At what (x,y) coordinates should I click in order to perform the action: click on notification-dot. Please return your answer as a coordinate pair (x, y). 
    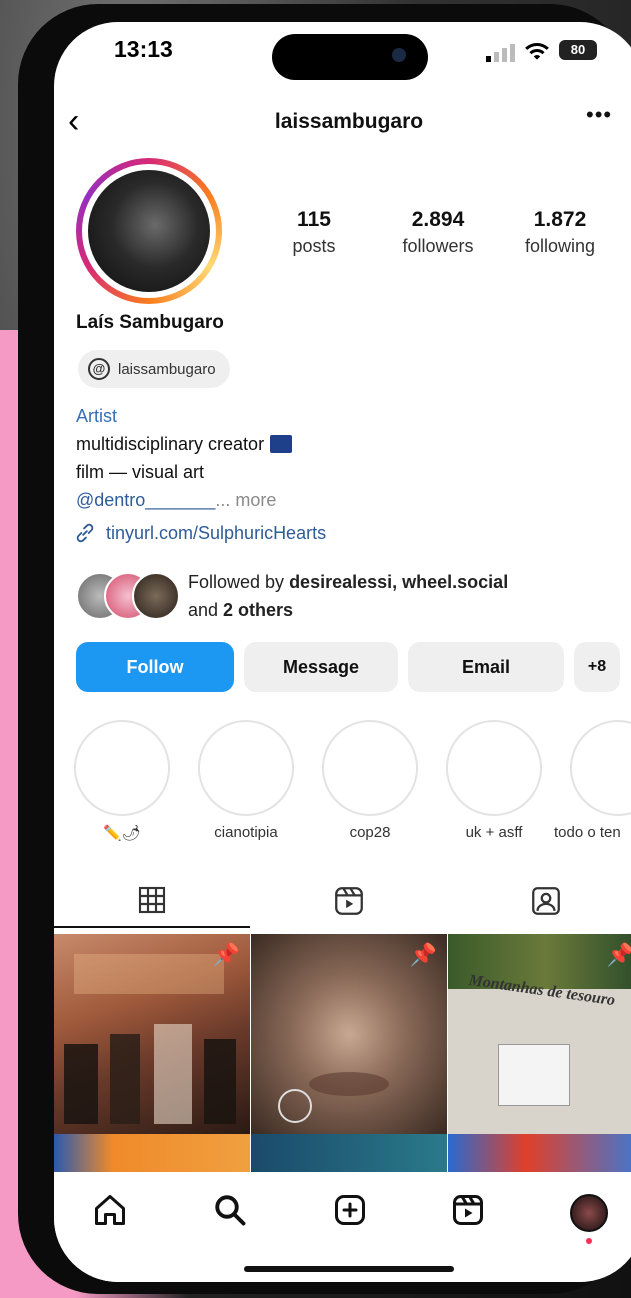
    Looking at the image, I should click on (589, 1241).